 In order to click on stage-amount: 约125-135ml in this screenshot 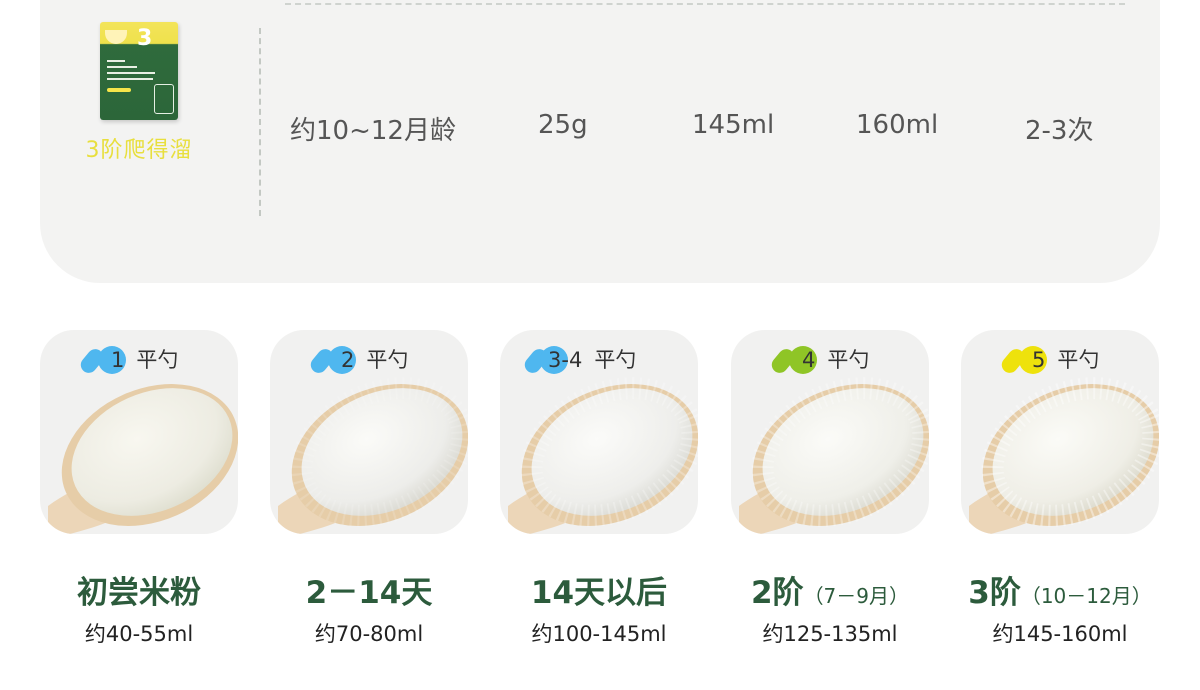, I will do `click(830, 634)`.